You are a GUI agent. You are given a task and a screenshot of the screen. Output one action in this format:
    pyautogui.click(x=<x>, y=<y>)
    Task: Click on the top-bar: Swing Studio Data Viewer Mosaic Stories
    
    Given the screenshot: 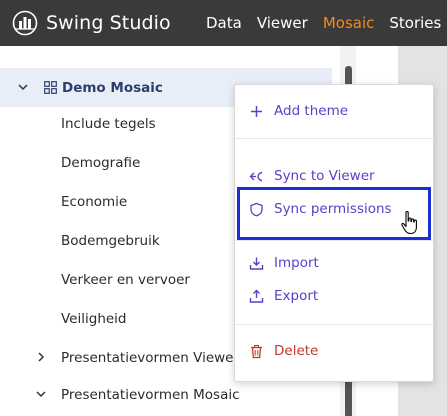 What is the action you would take?
    pyautogui.click(x=223, y=23)
    